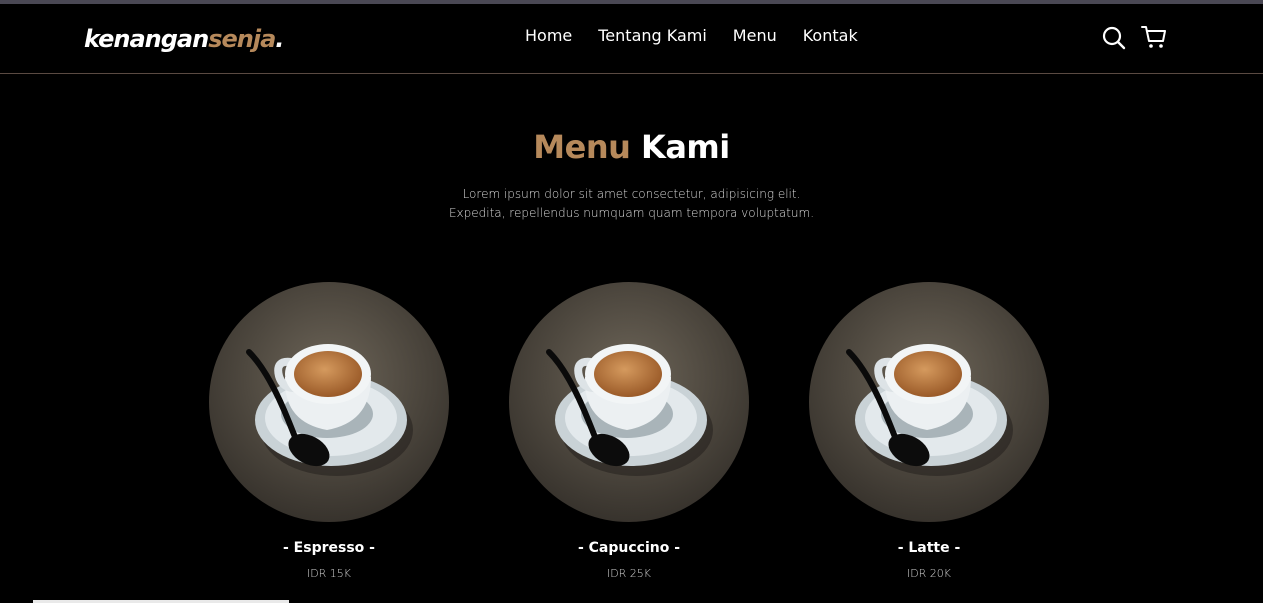 The height and width of the screenshot is (603, 1263). What do you see at coordinates (279, 39) in the screenshot?
I see `brand-part-3: .` at bounding box center [279, 39].